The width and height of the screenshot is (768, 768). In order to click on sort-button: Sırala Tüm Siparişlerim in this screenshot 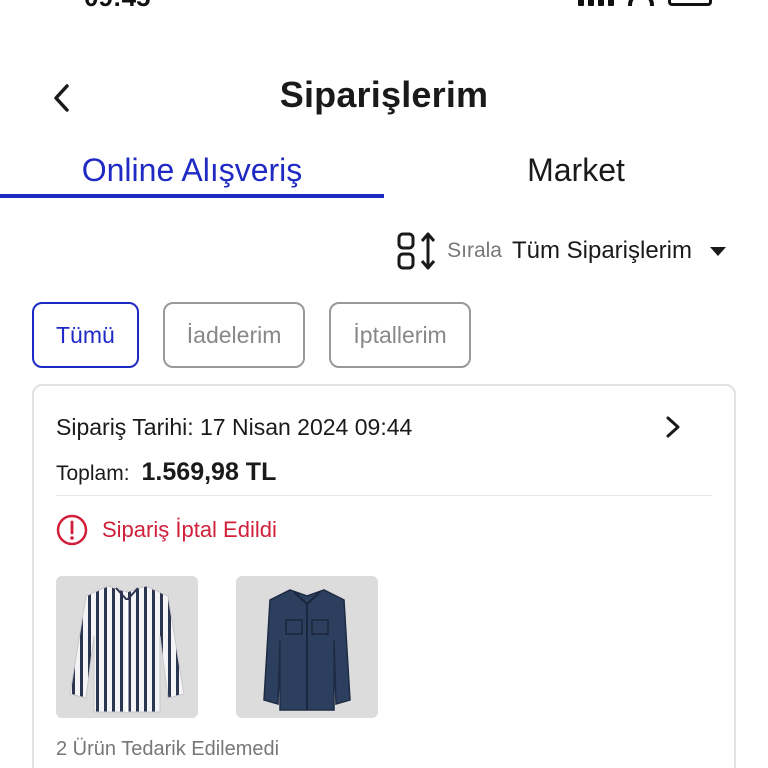, I will do `click(561, 251)`.